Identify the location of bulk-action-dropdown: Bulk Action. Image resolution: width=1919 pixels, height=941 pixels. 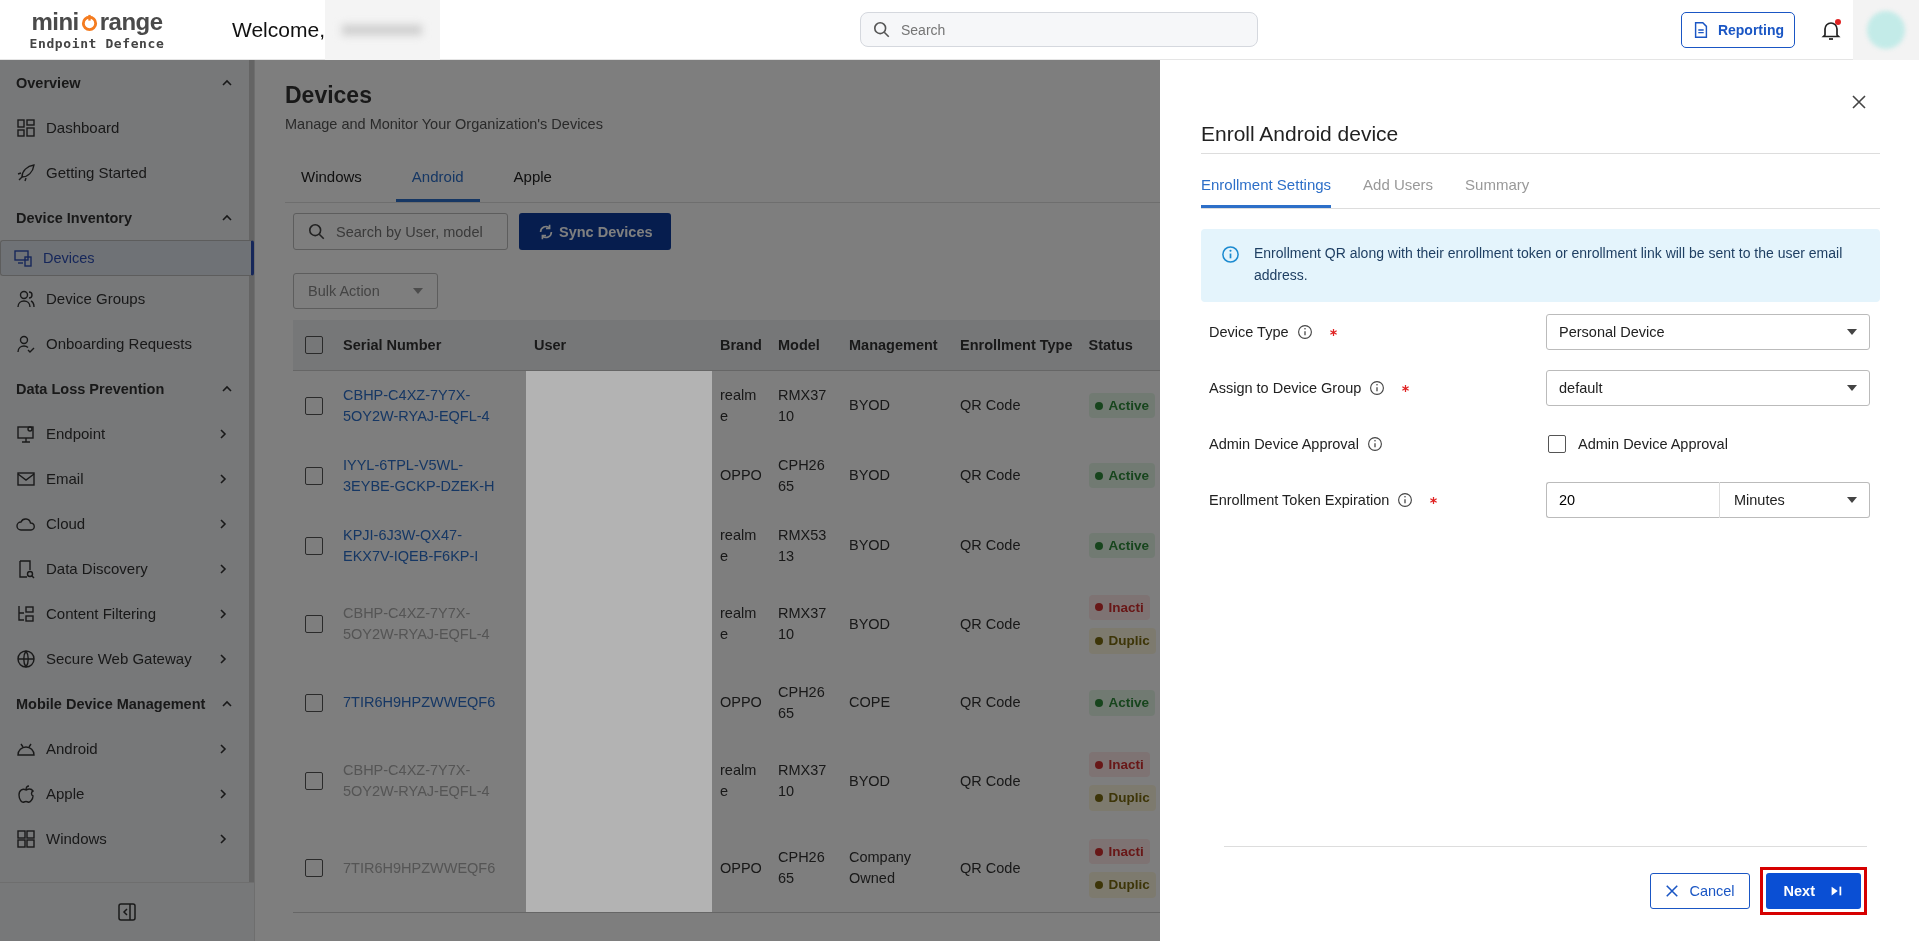
(365, 291).